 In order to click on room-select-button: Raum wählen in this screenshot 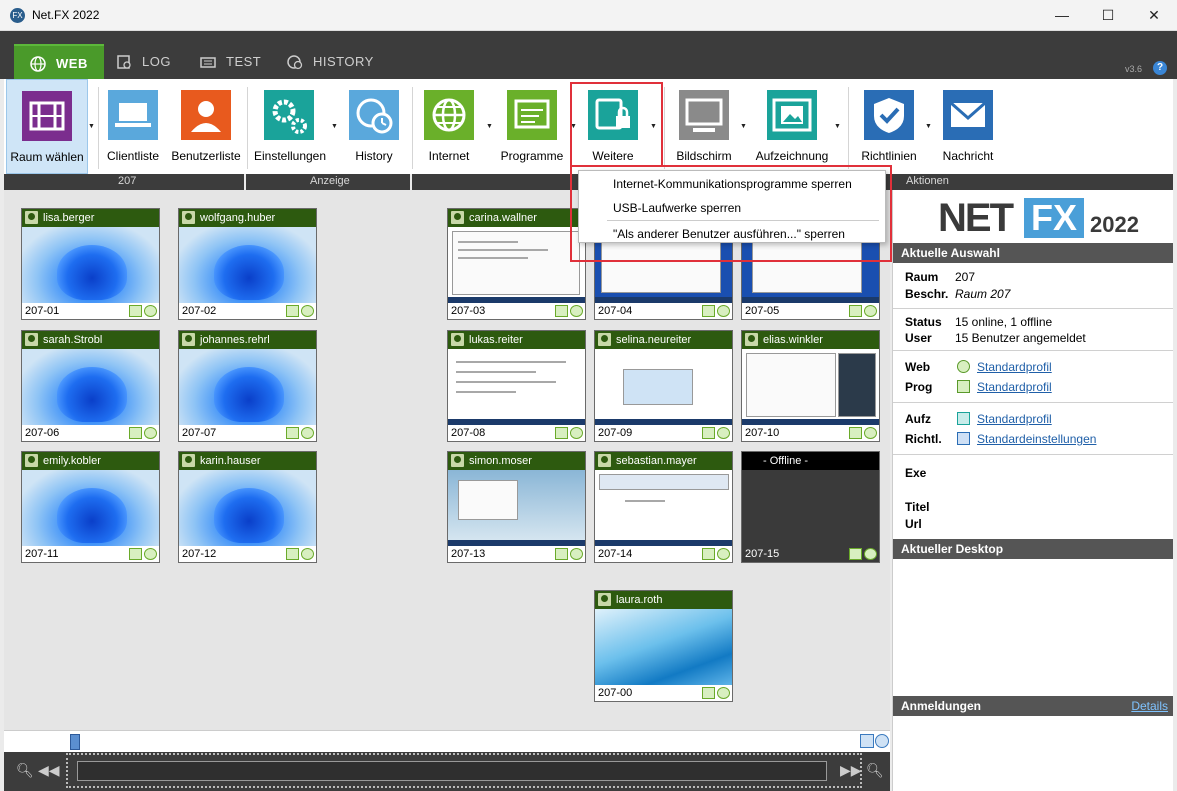, I will do `click(47, 126)`.